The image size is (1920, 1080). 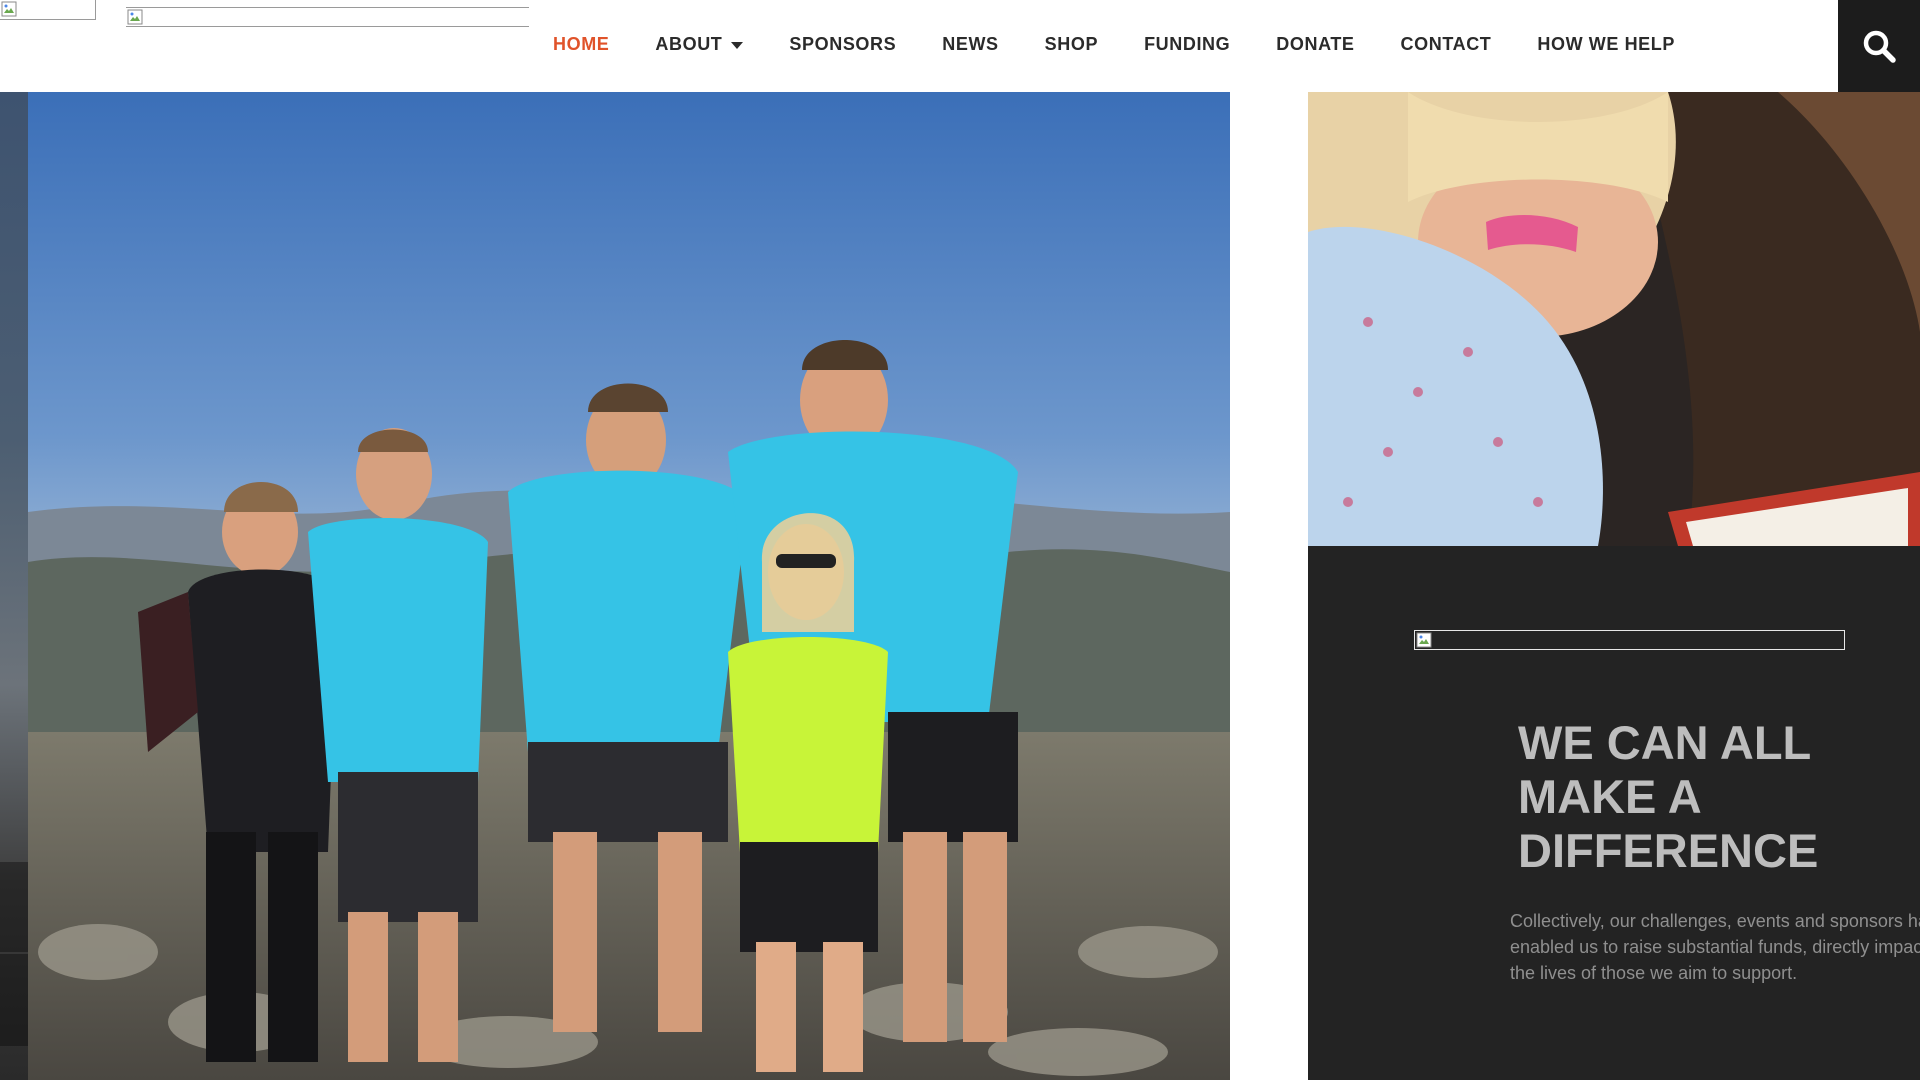 I want to click on nav-how-we-help: HOW WE HELP, so click(x=1606, y=44).